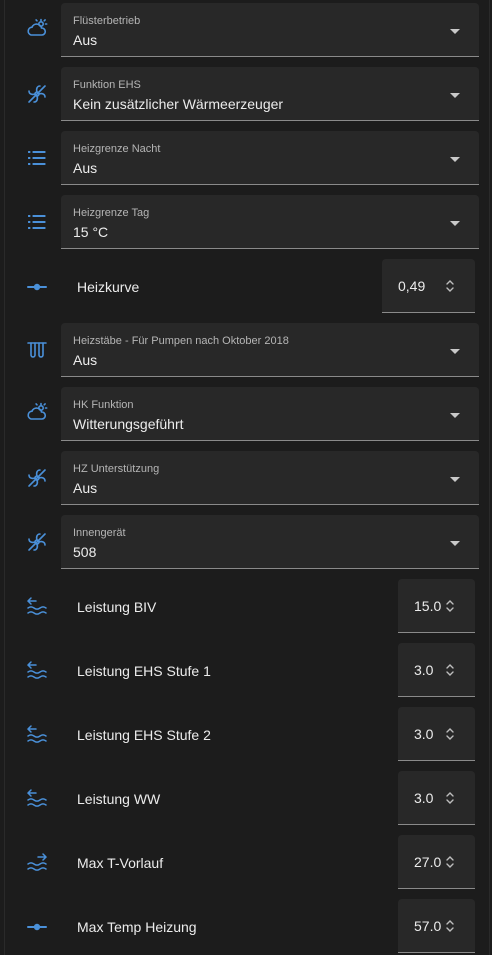 The image size is (492, 955). What do you see at coordinates (428, 926) in the screenshot?
I see `number-value: 57.0` at bounding box center [428, 926].